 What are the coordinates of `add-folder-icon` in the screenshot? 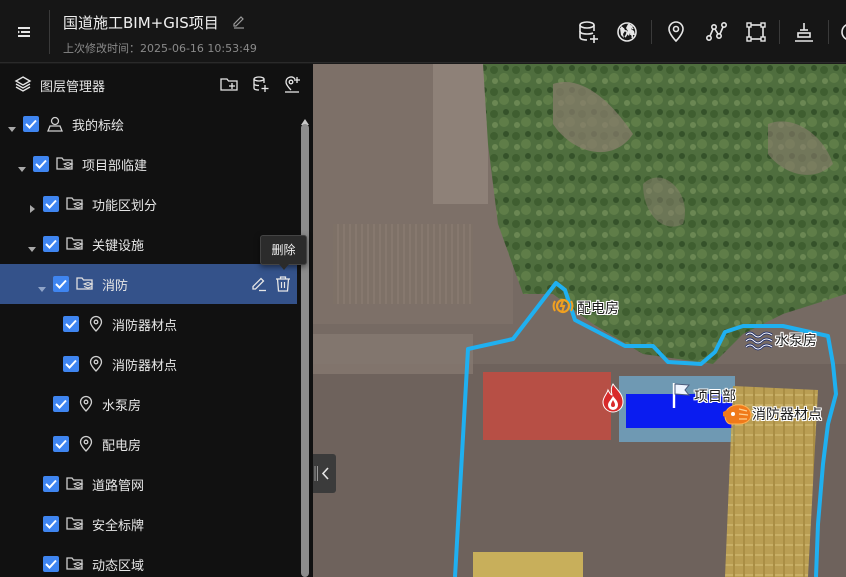 It's located at (229, 84).